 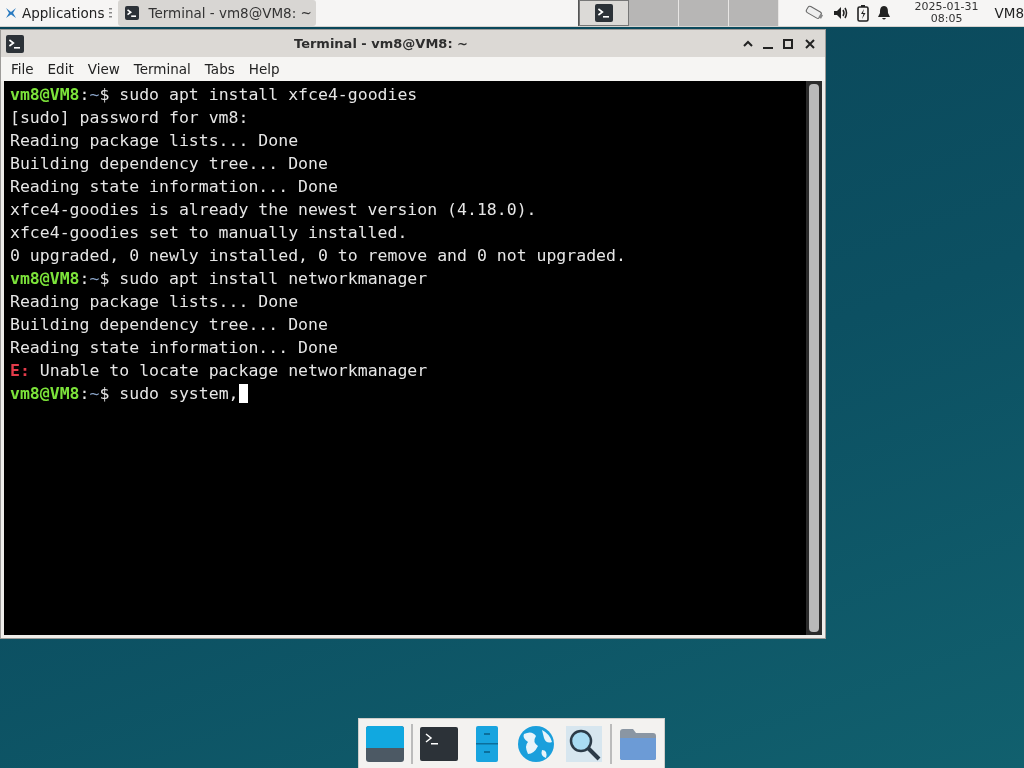 I want to click on menu-item: Help, so click(x=264, y=69).